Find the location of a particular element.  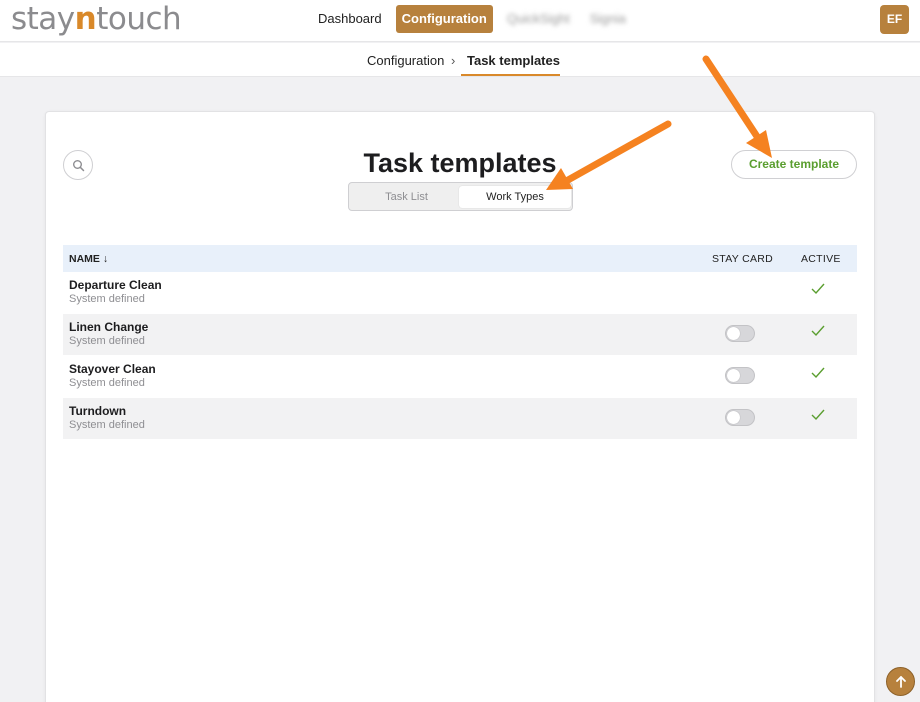

row-name: Linen Change is located at coordinates (109, 327).